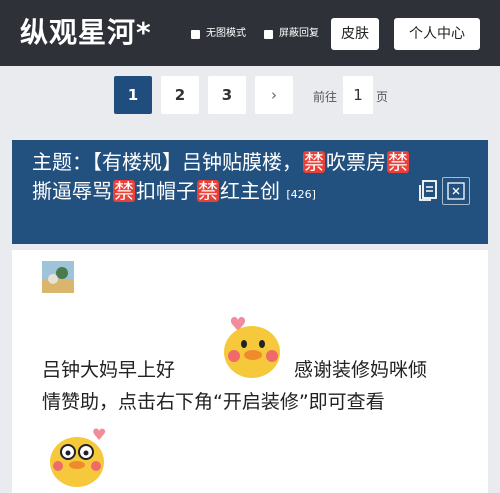  I want to click on topic-title-text: 主题：【有楼规】吕钟贴膜楼，, so click(167, 162).